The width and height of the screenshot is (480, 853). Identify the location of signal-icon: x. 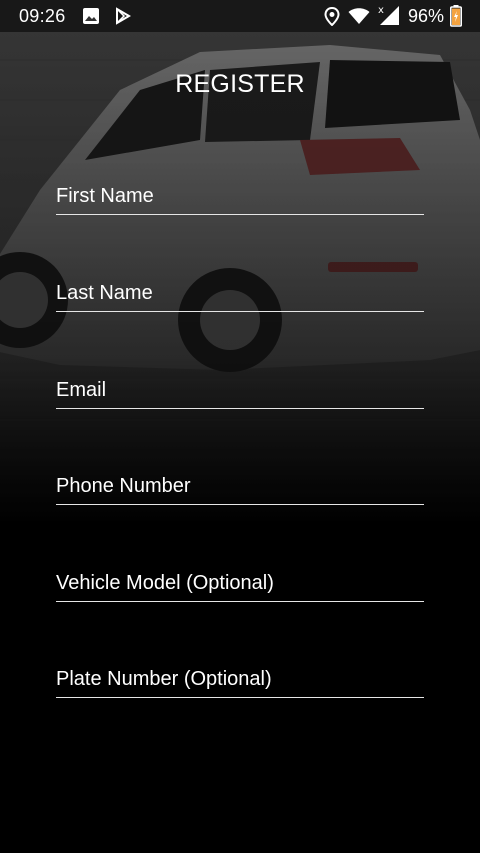
(389, 17).